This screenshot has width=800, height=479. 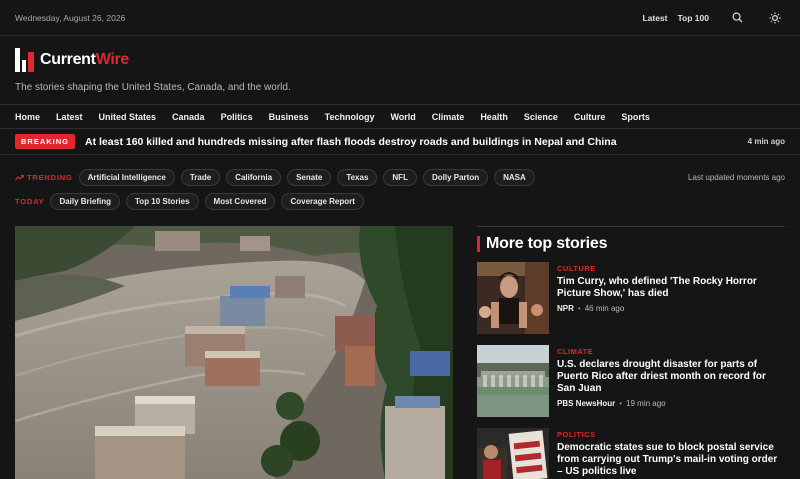 What do you see at coordinates (478, 244) in the screenshot?
I see `section-accent-bar` at bounding box center [478, 244].